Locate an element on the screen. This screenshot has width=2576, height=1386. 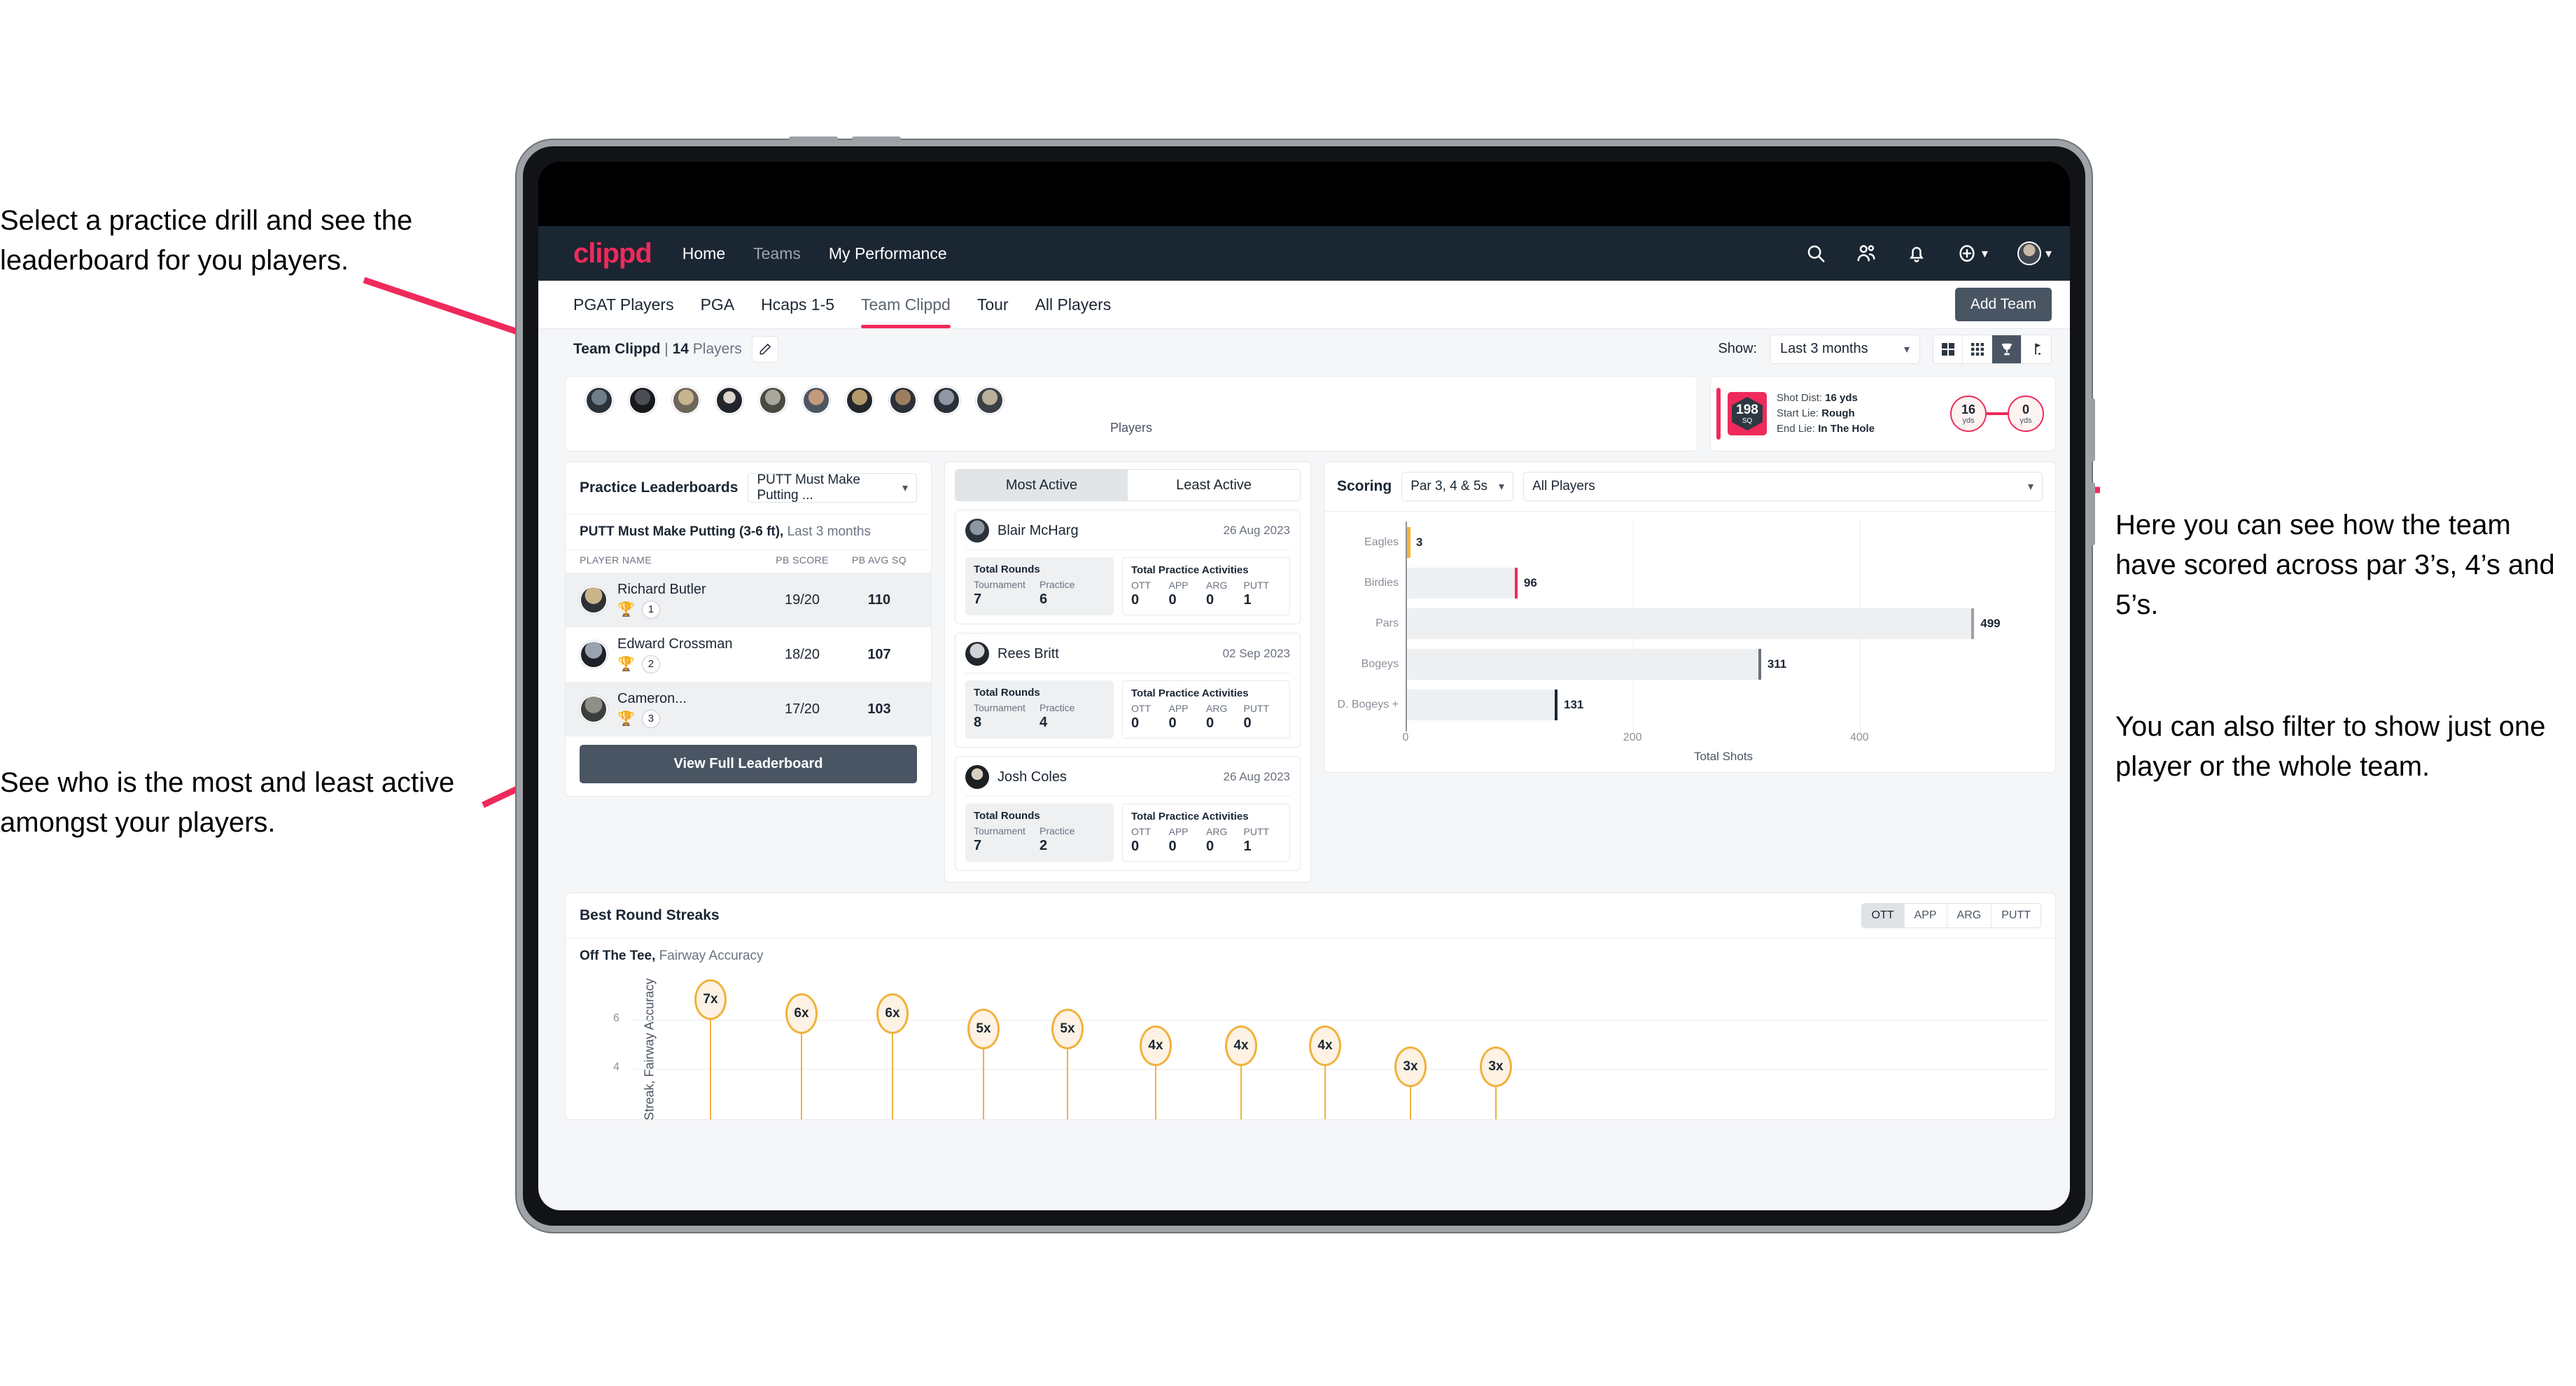
players-select: All Players ▾ is located at coordinates (1783, 486).